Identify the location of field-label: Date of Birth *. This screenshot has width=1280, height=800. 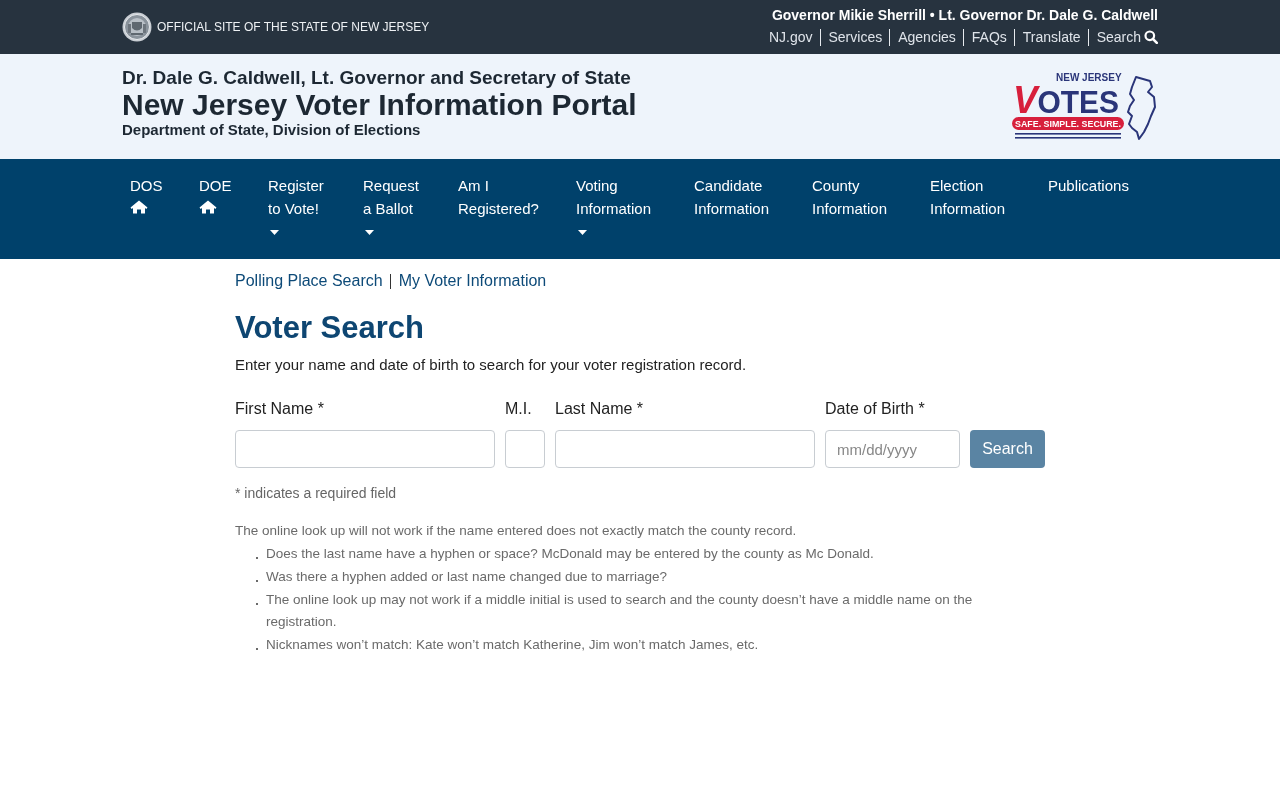
(875, 409).